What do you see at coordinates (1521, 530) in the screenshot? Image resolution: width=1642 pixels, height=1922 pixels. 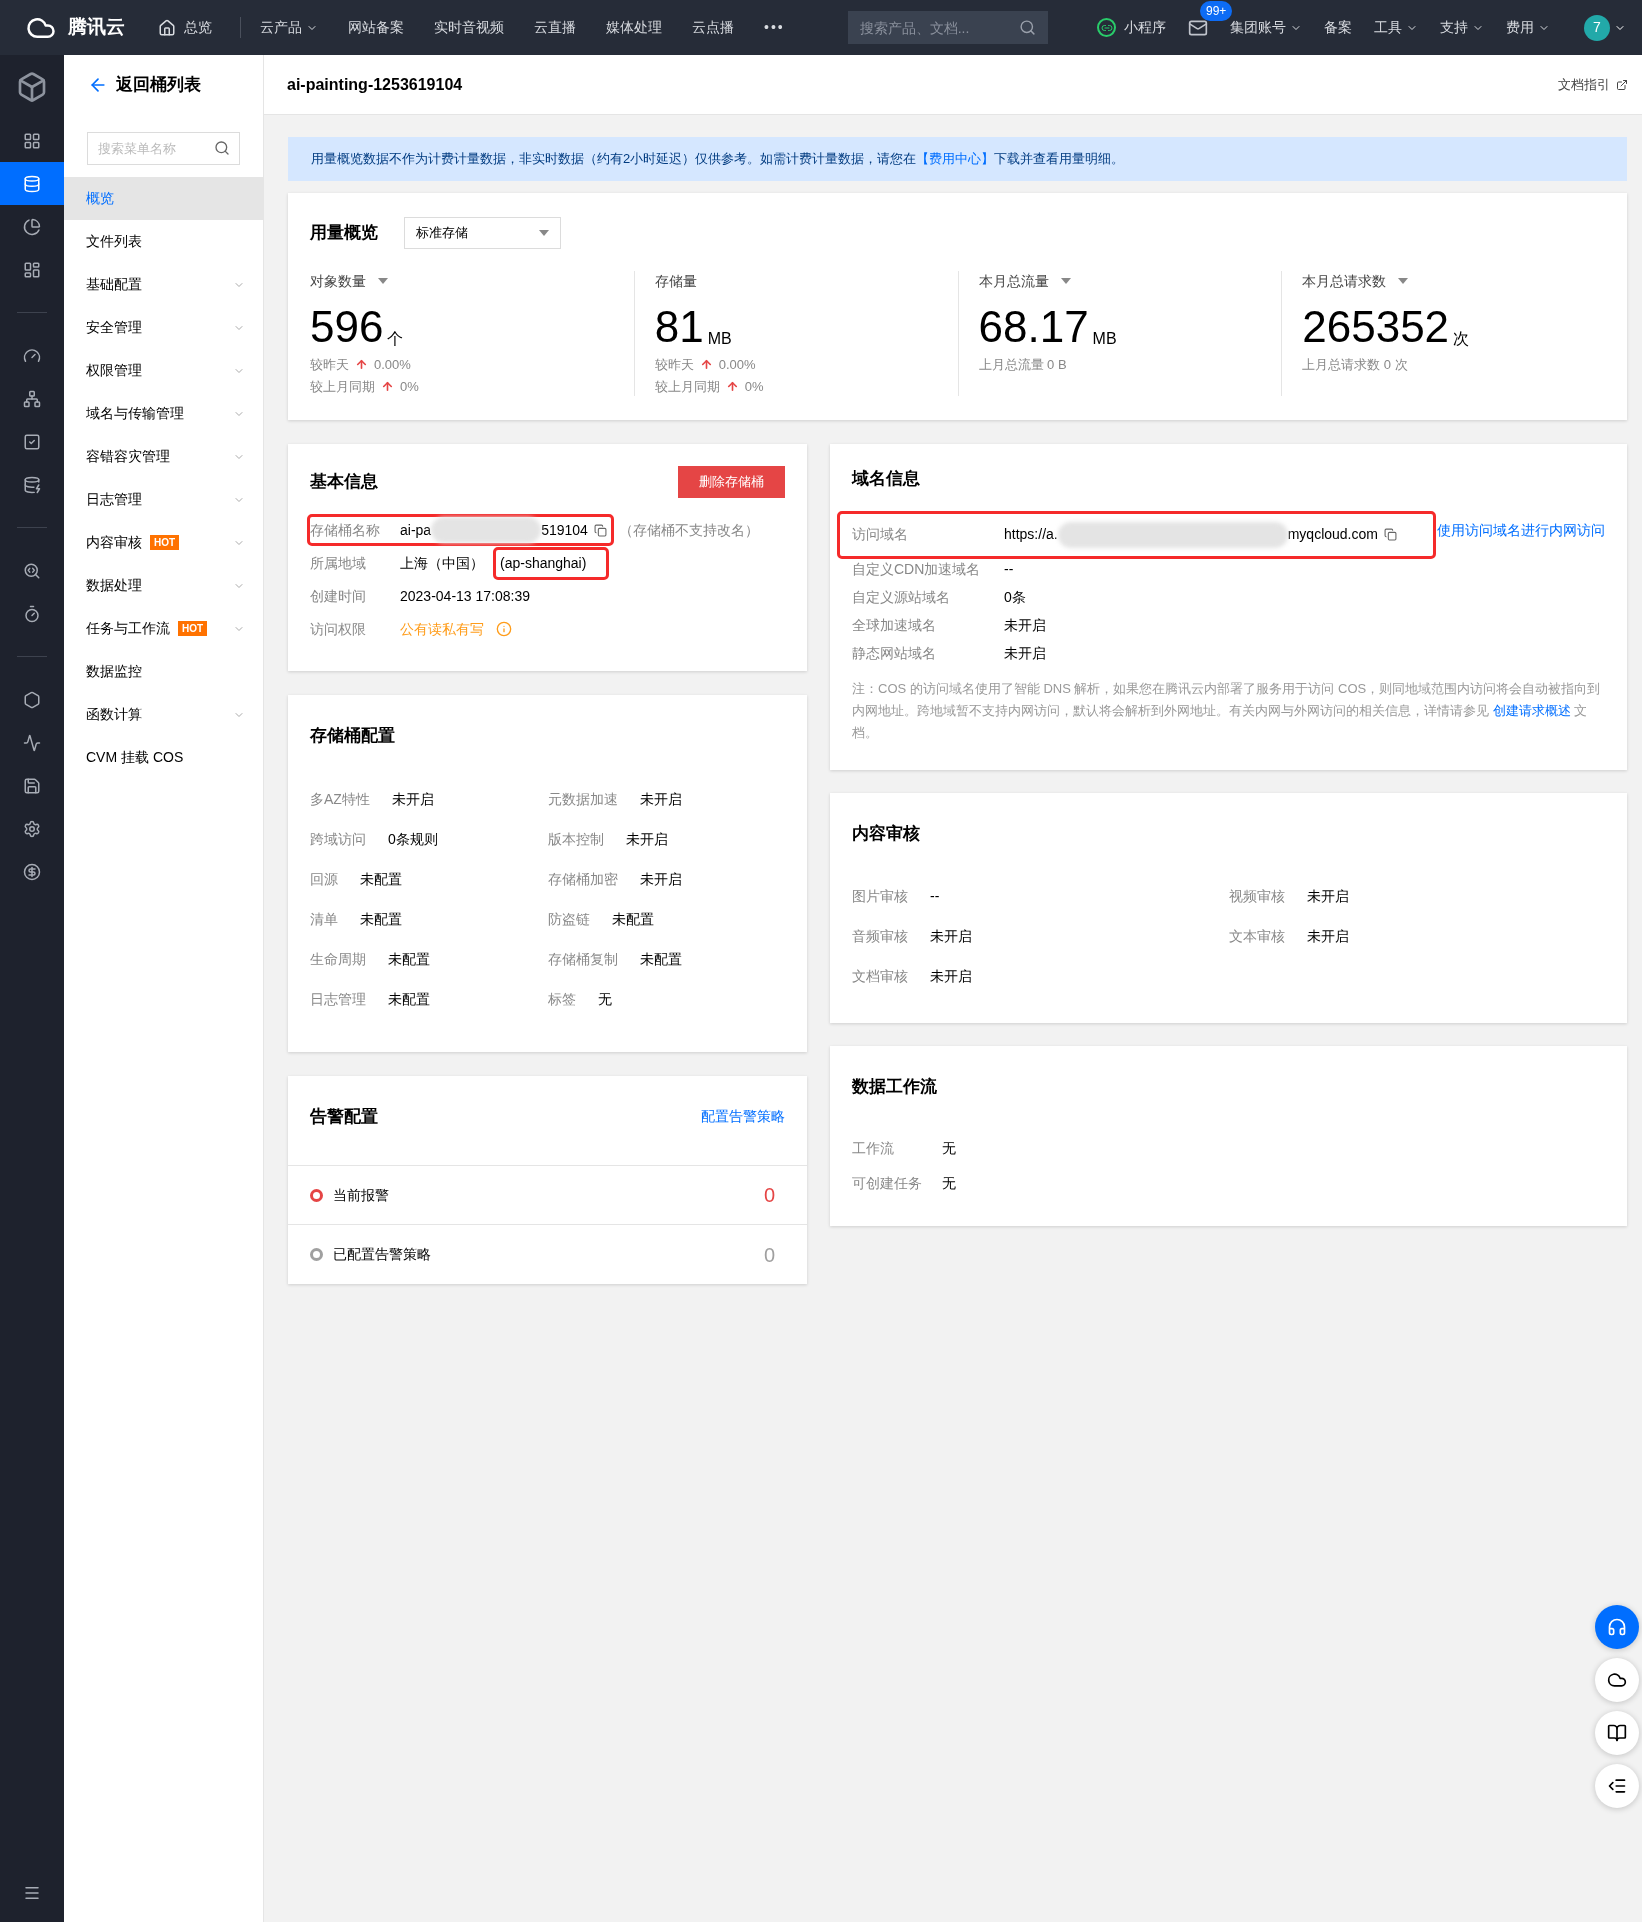 I see `intranet-access-link: 使用访问域名进行内网访问` at bounding box center [1521, 530].